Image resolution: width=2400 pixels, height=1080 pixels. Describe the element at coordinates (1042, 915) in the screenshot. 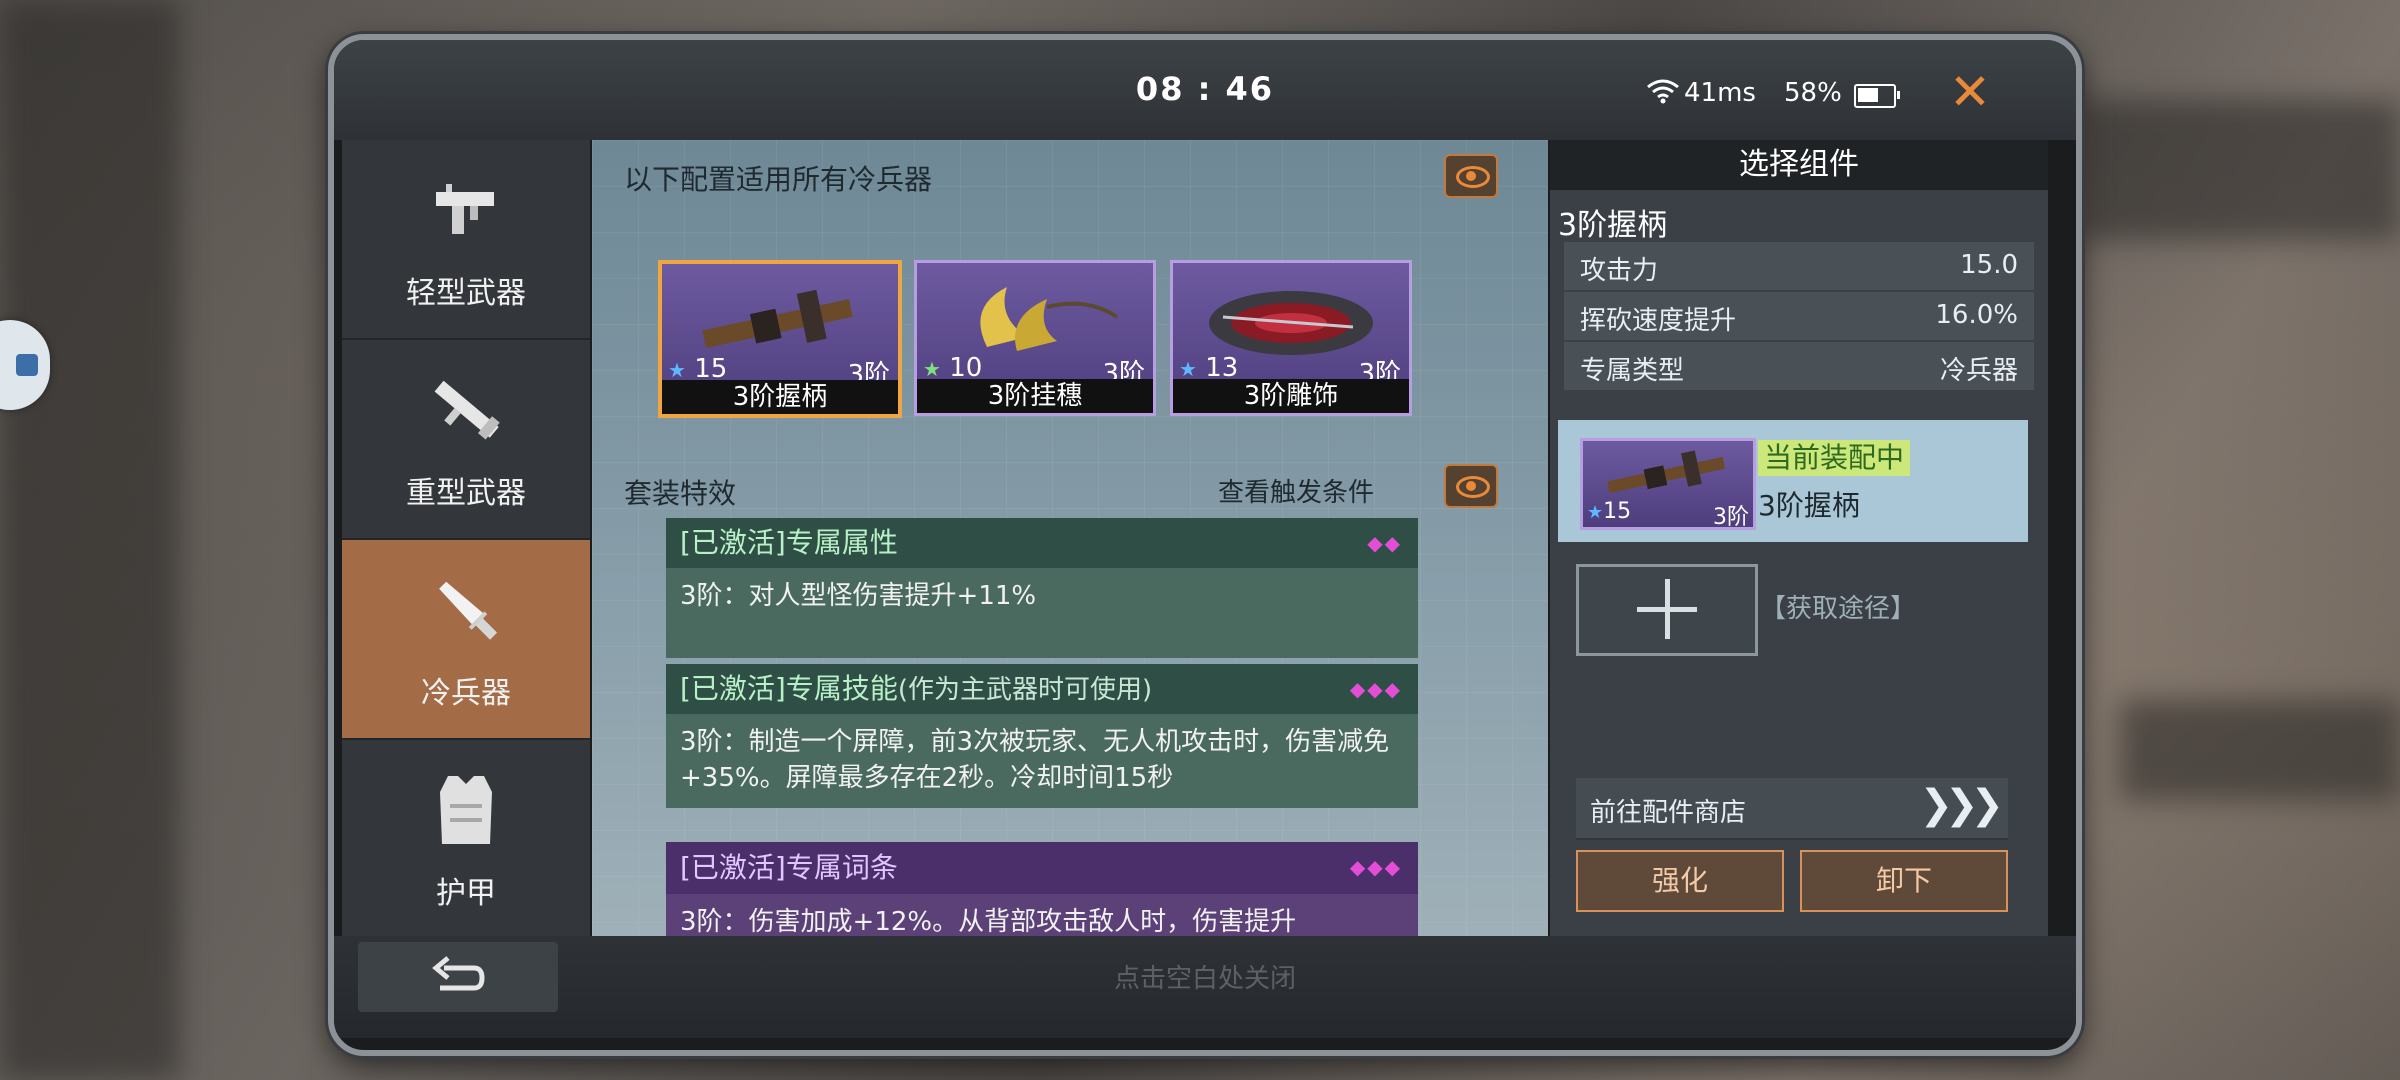

I see `effect-text: 3阶：伤害加成+12%。从背部攻击敌人时，伤害提升` at that location.